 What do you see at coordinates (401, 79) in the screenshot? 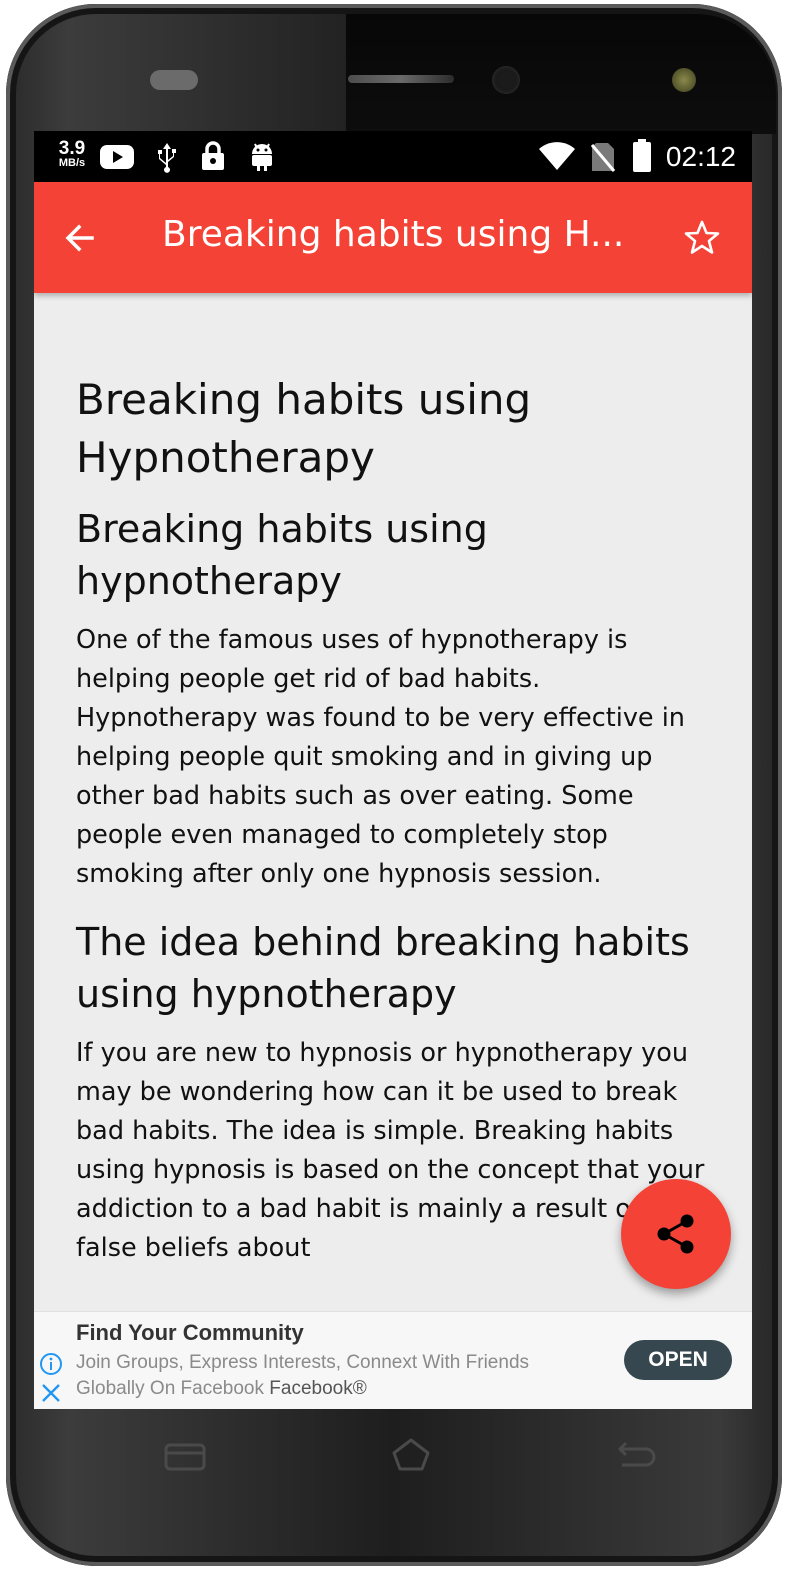
I see `earpiece` at bounding box center [401, 79].